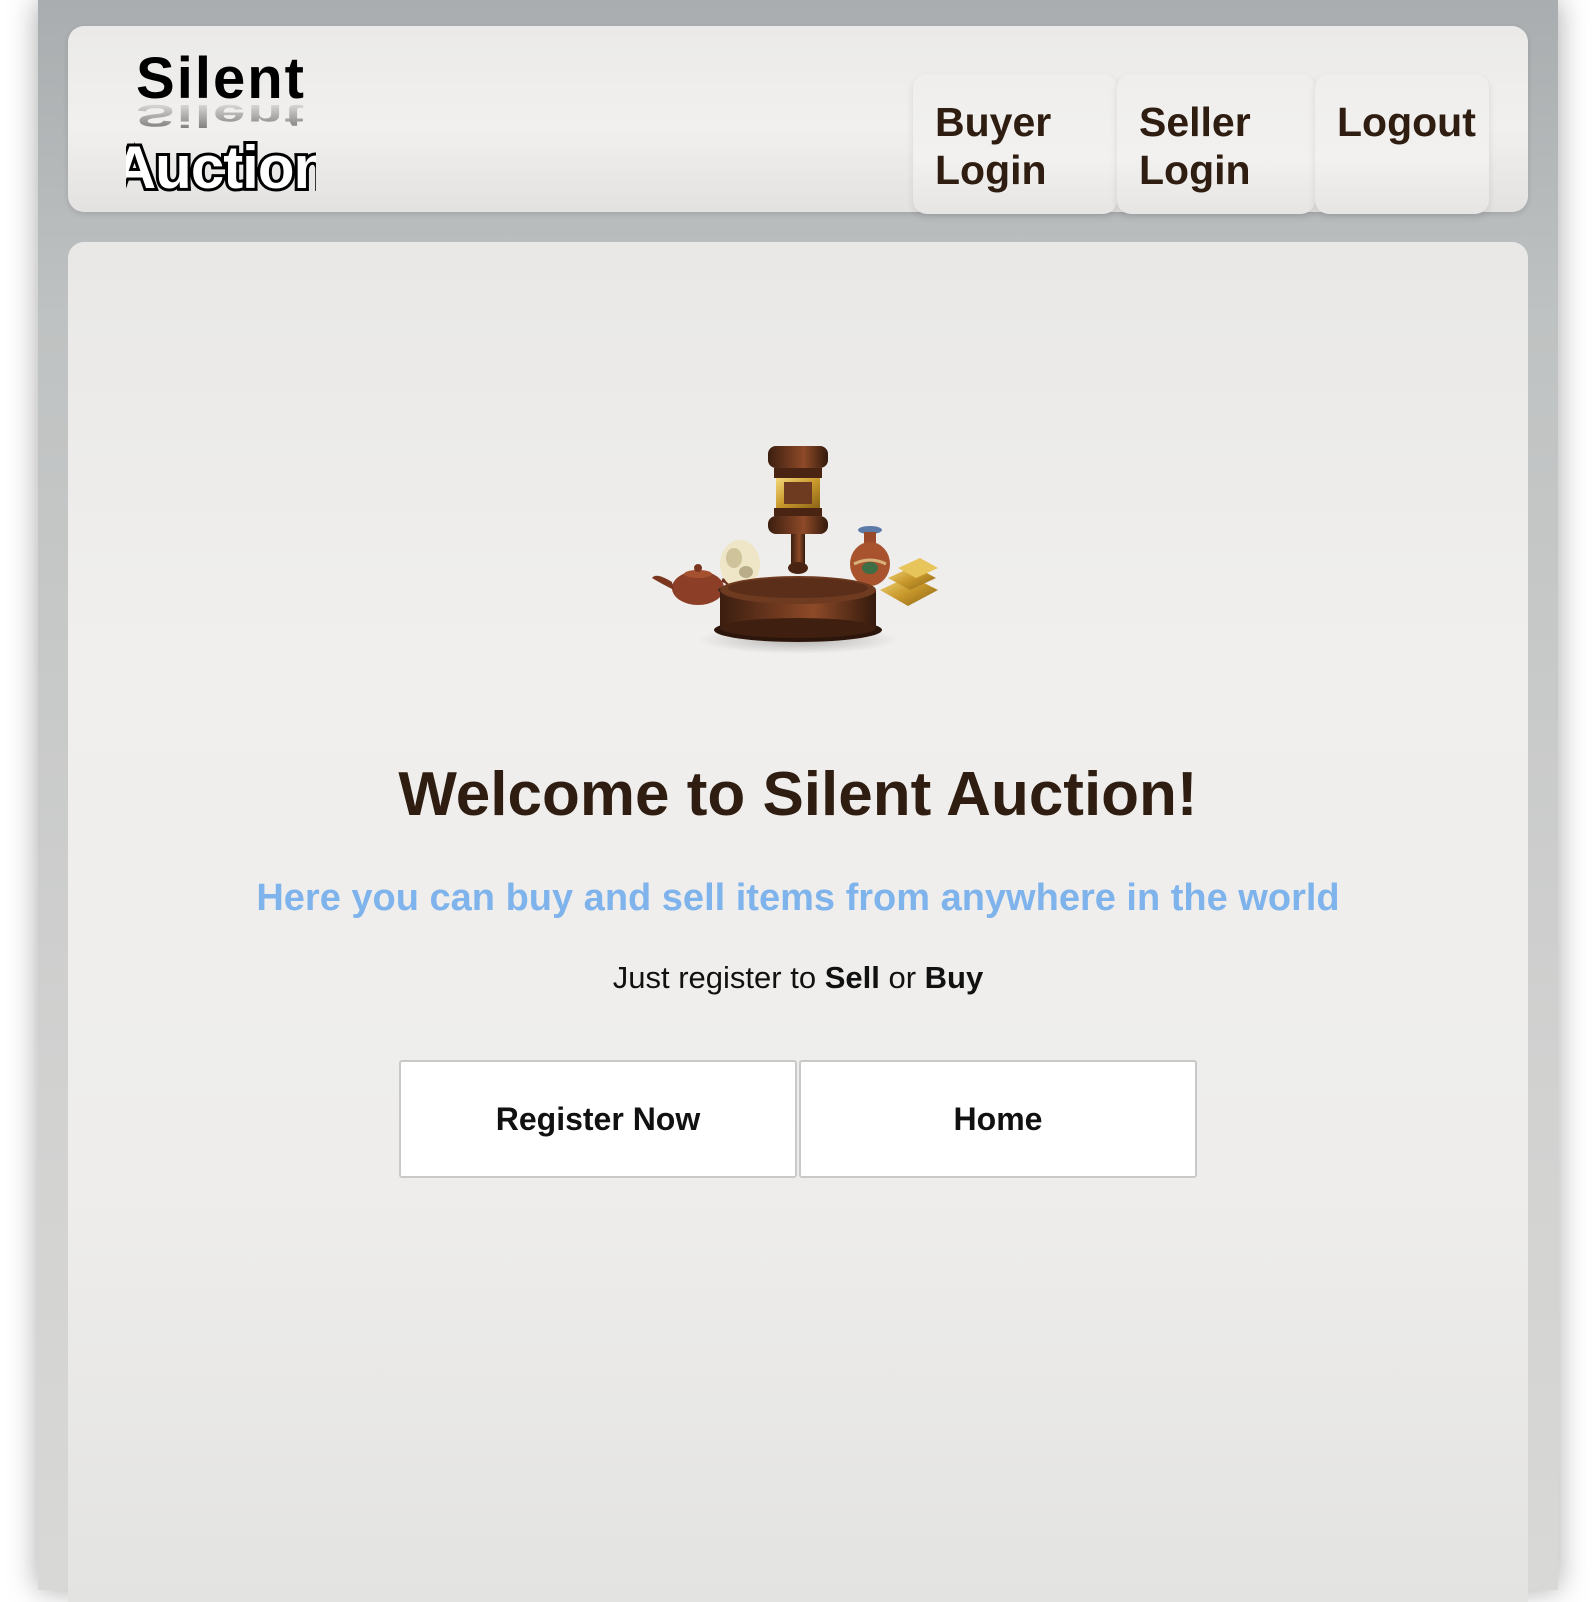  Describe the element at coordinates (221, 167) in the screenshot. I see `logo-line2: Auction` at that location.